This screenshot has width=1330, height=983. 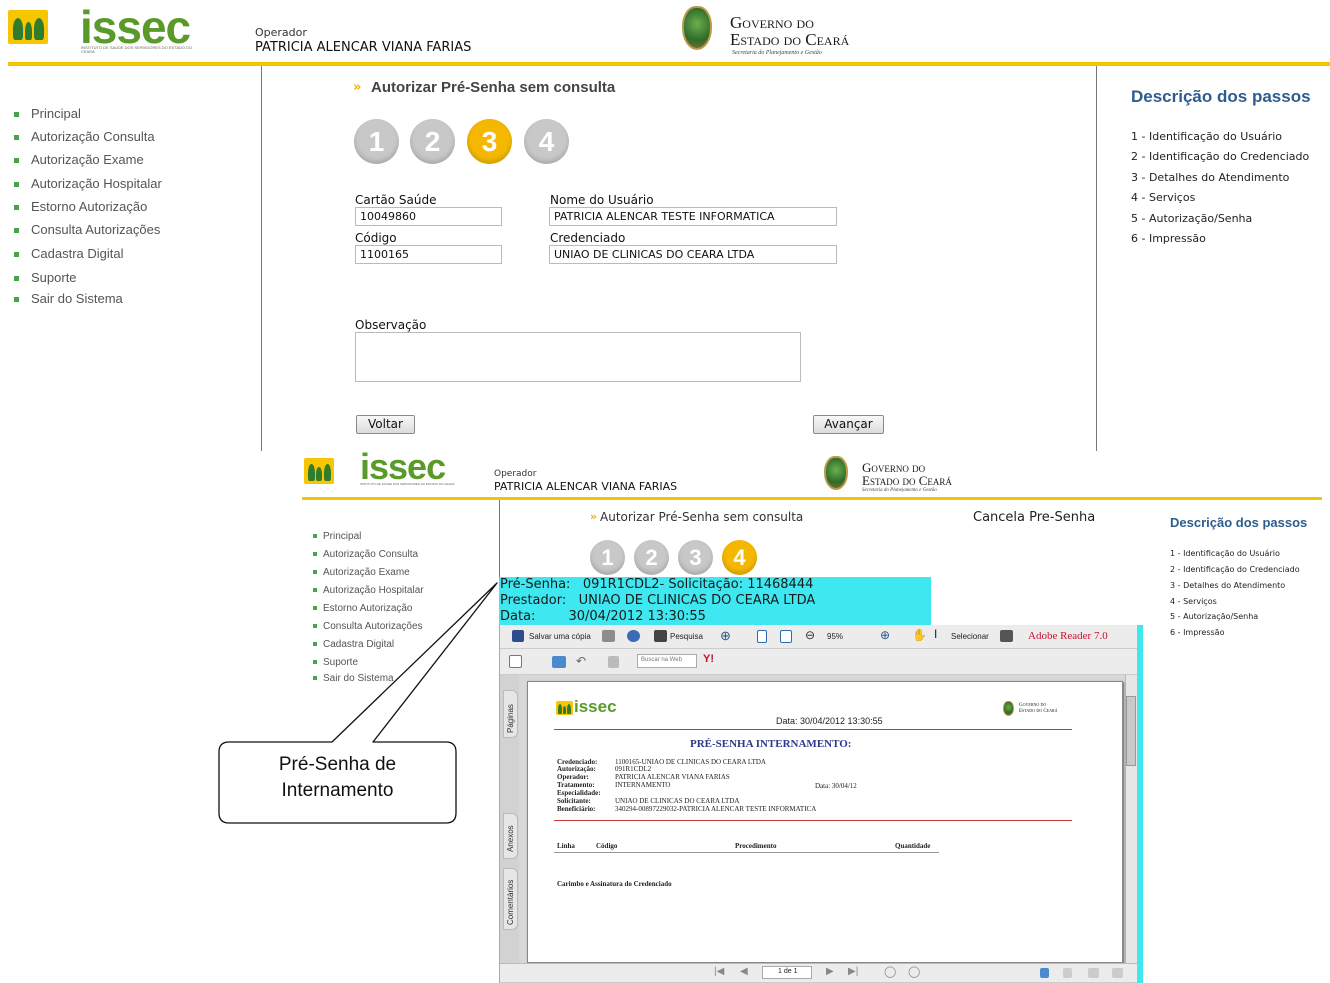 What do you see at coordinates (358, 703) in the screenshot?
I see `callout-bubble` at bounding box center [358, 703].